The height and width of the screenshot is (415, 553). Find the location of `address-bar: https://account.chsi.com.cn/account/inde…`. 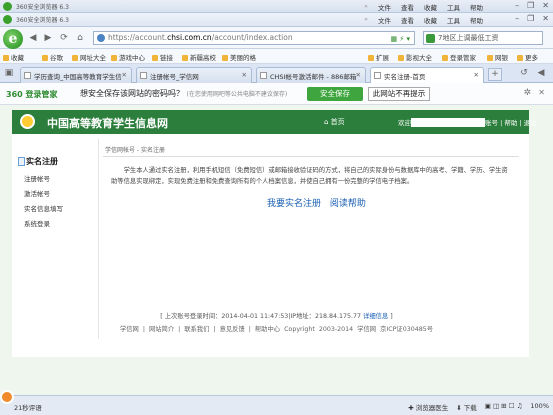

address-bar: https://account.chsi.com.cn/account/inde… is located at coordinates (254, 38).